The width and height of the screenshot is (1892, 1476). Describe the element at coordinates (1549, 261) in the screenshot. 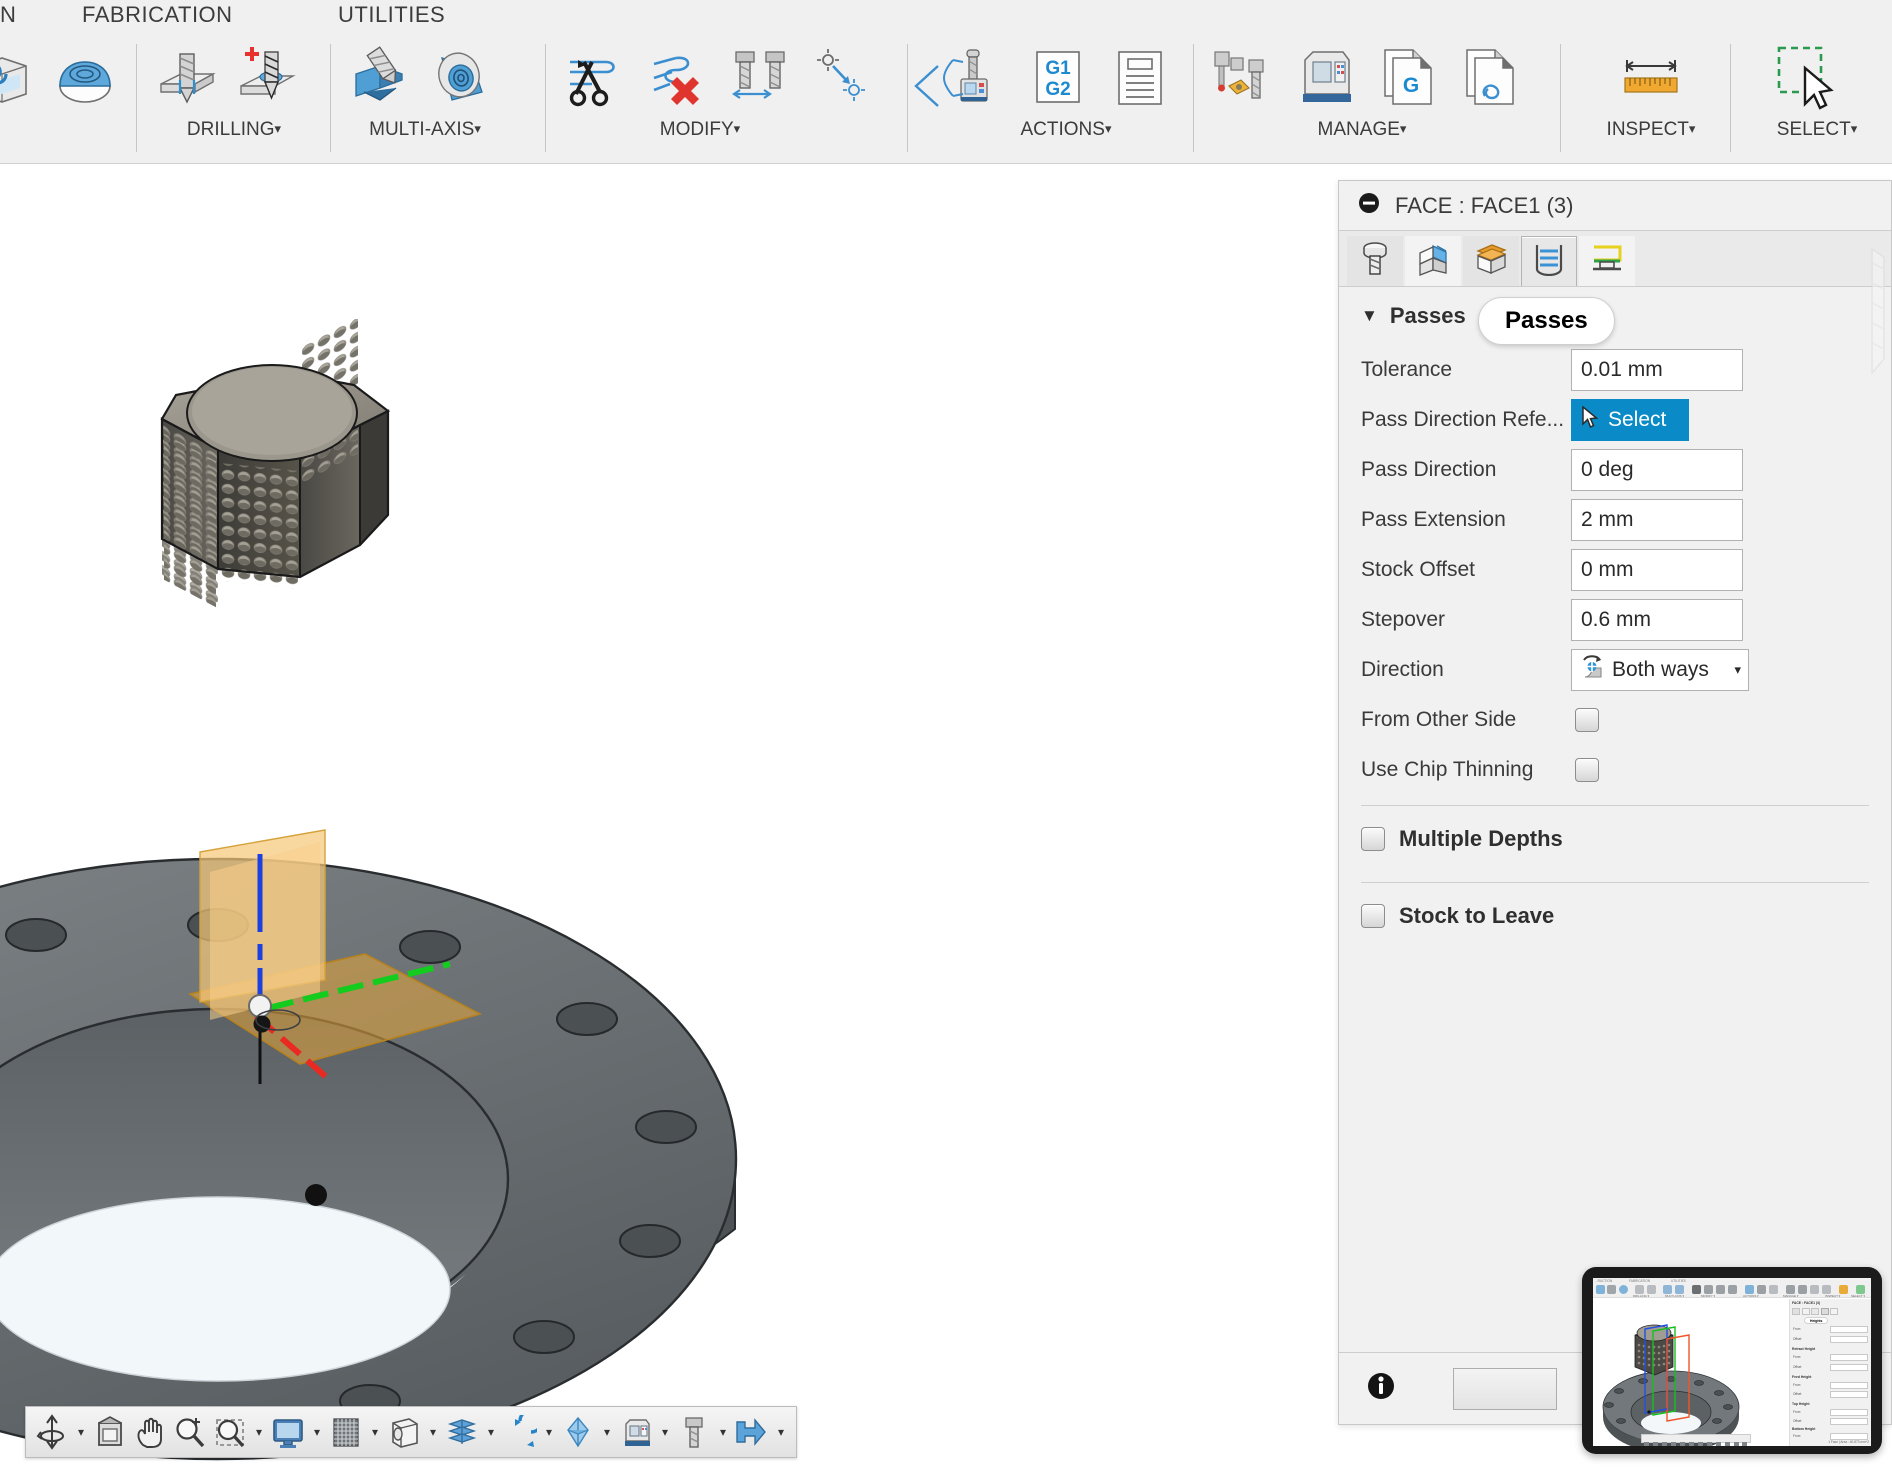

I see `tab-passes` at that location.